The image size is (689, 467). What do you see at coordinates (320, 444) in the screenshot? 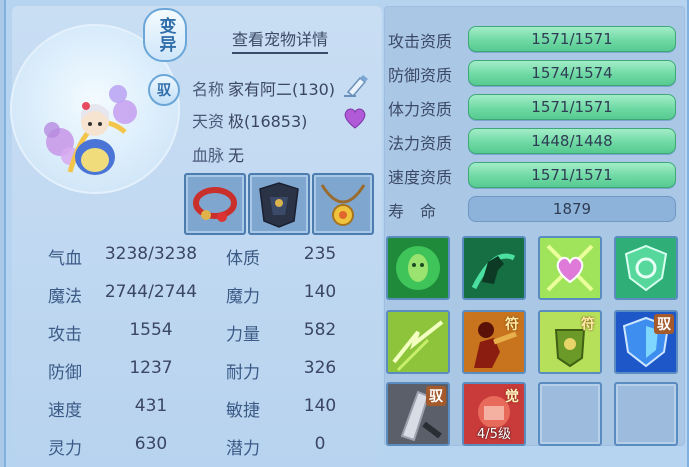
I see `stat-value: 0` at bounding box center [320, 444].